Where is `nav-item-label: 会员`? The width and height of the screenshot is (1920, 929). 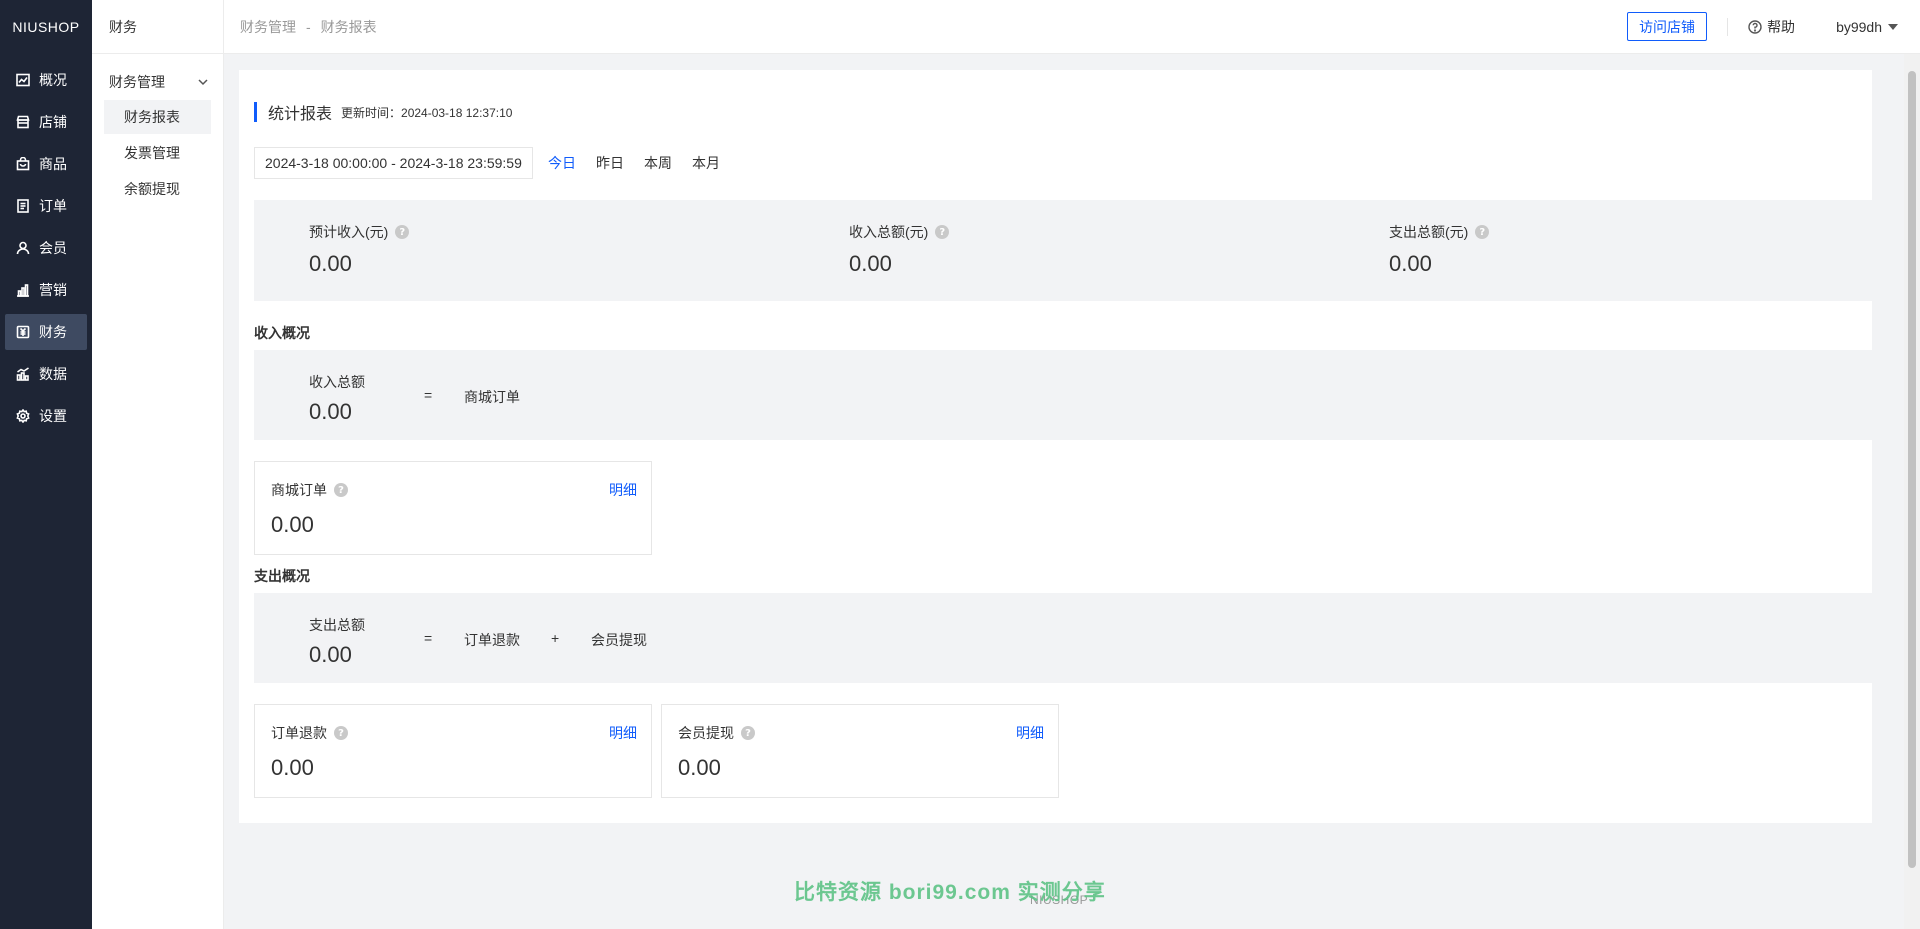
nav-item-label: 会员 is located at coordinates (53, 248).